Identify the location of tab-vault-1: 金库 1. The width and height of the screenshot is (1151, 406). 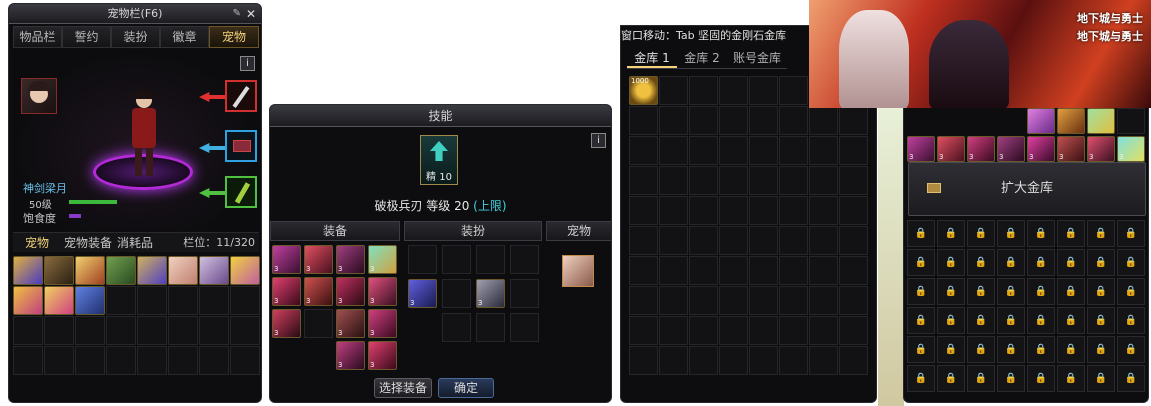
(652, 57).